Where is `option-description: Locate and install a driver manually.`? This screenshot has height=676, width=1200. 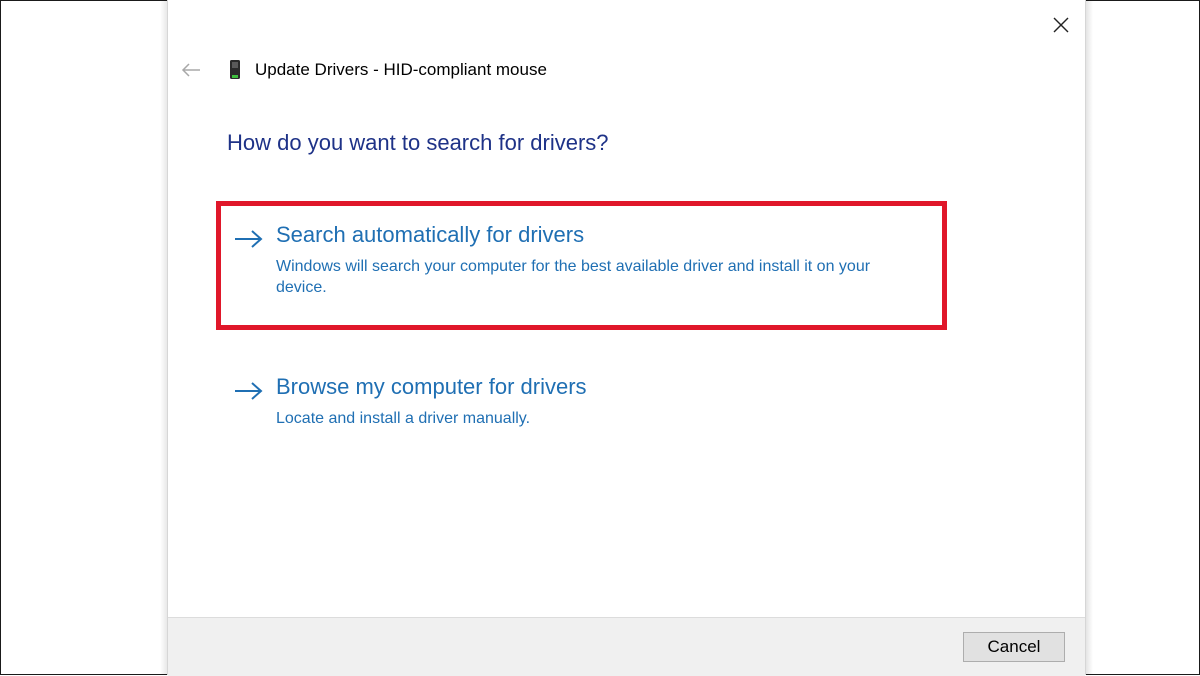 option-description: Locate and install a driver manually. is located at coordinates (403, 418).